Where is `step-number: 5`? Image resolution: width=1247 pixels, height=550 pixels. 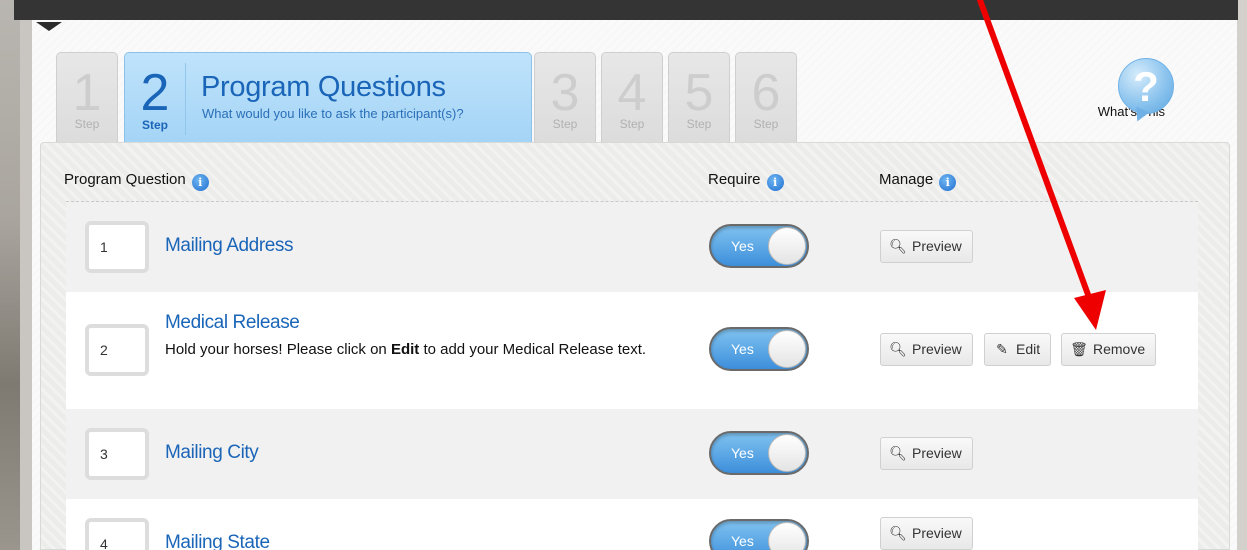 step-number: 5 is located at coordinates (699, 93).